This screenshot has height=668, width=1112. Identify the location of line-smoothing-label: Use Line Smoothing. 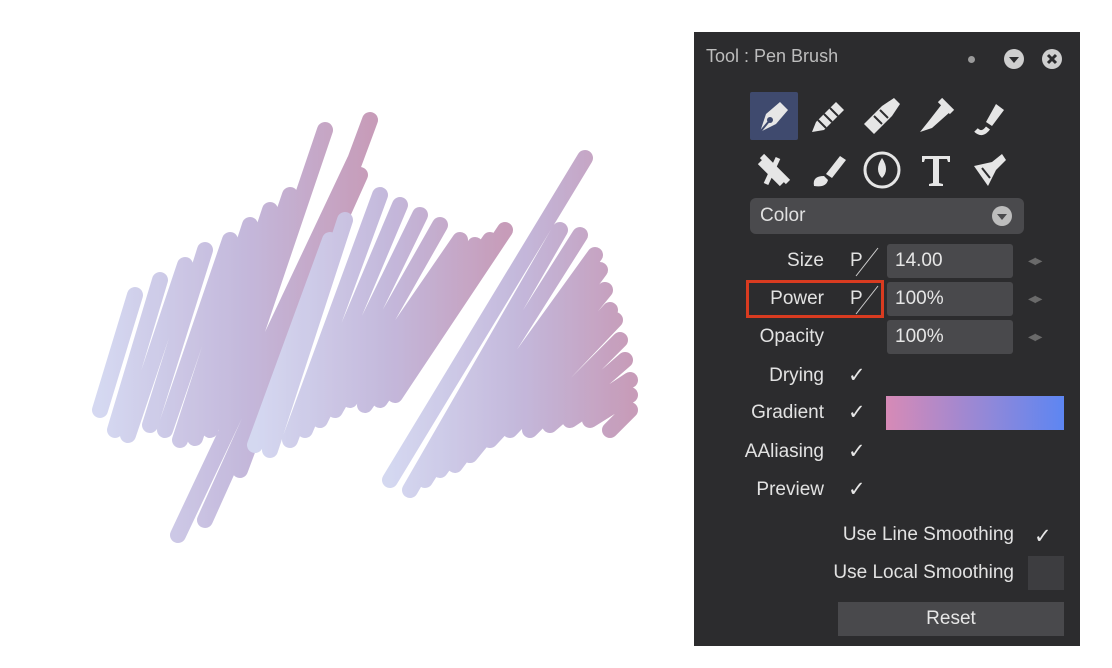
(928, 534).